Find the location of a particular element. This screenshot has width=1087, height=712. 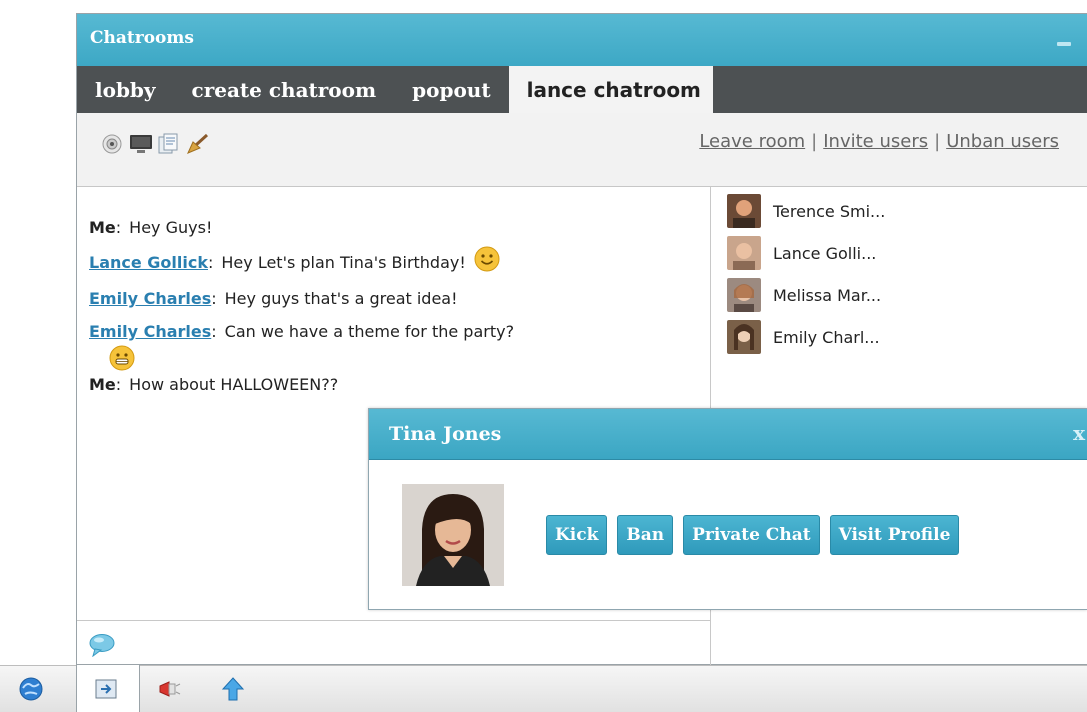

ban-button: Ban is located at coordinates (645, 535).